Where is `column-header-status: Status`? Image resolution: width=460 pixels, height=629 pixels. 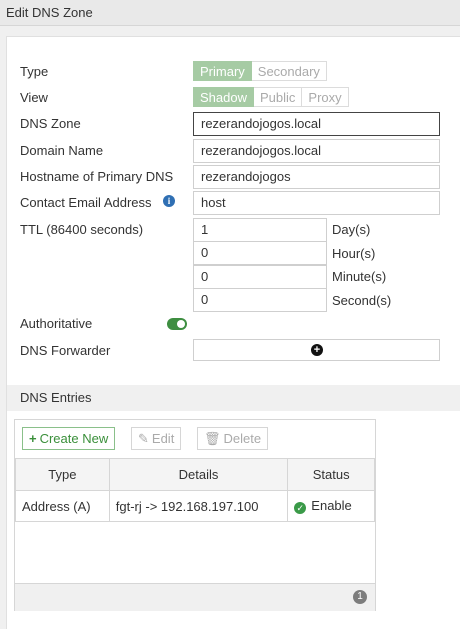
column-header-status: Status is located at coordinates (331, 474).